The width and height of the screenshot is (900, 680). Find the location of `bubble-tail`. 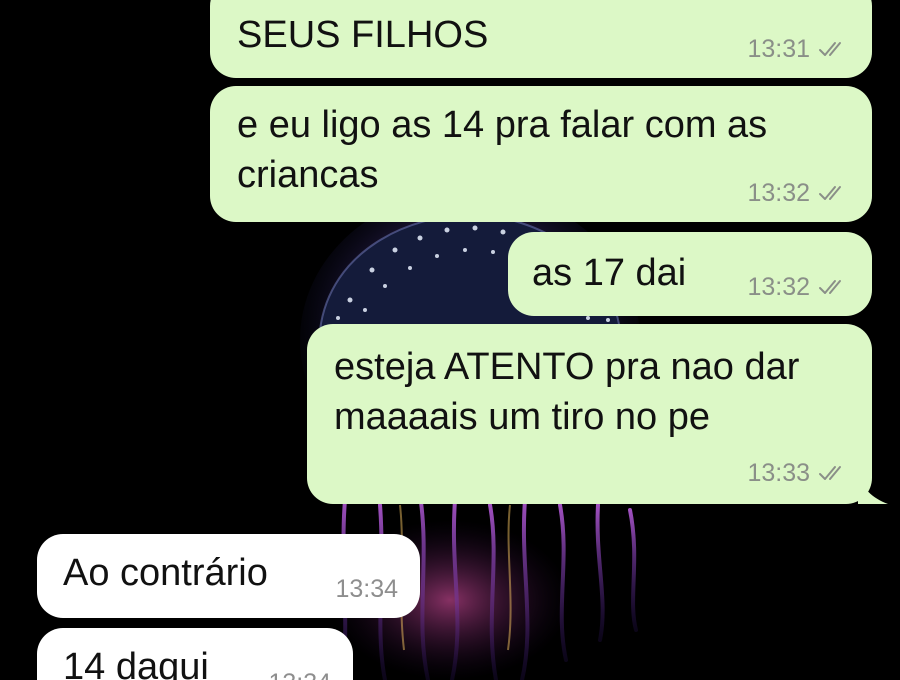

bubble-tail is located at coordinates (873, 489).